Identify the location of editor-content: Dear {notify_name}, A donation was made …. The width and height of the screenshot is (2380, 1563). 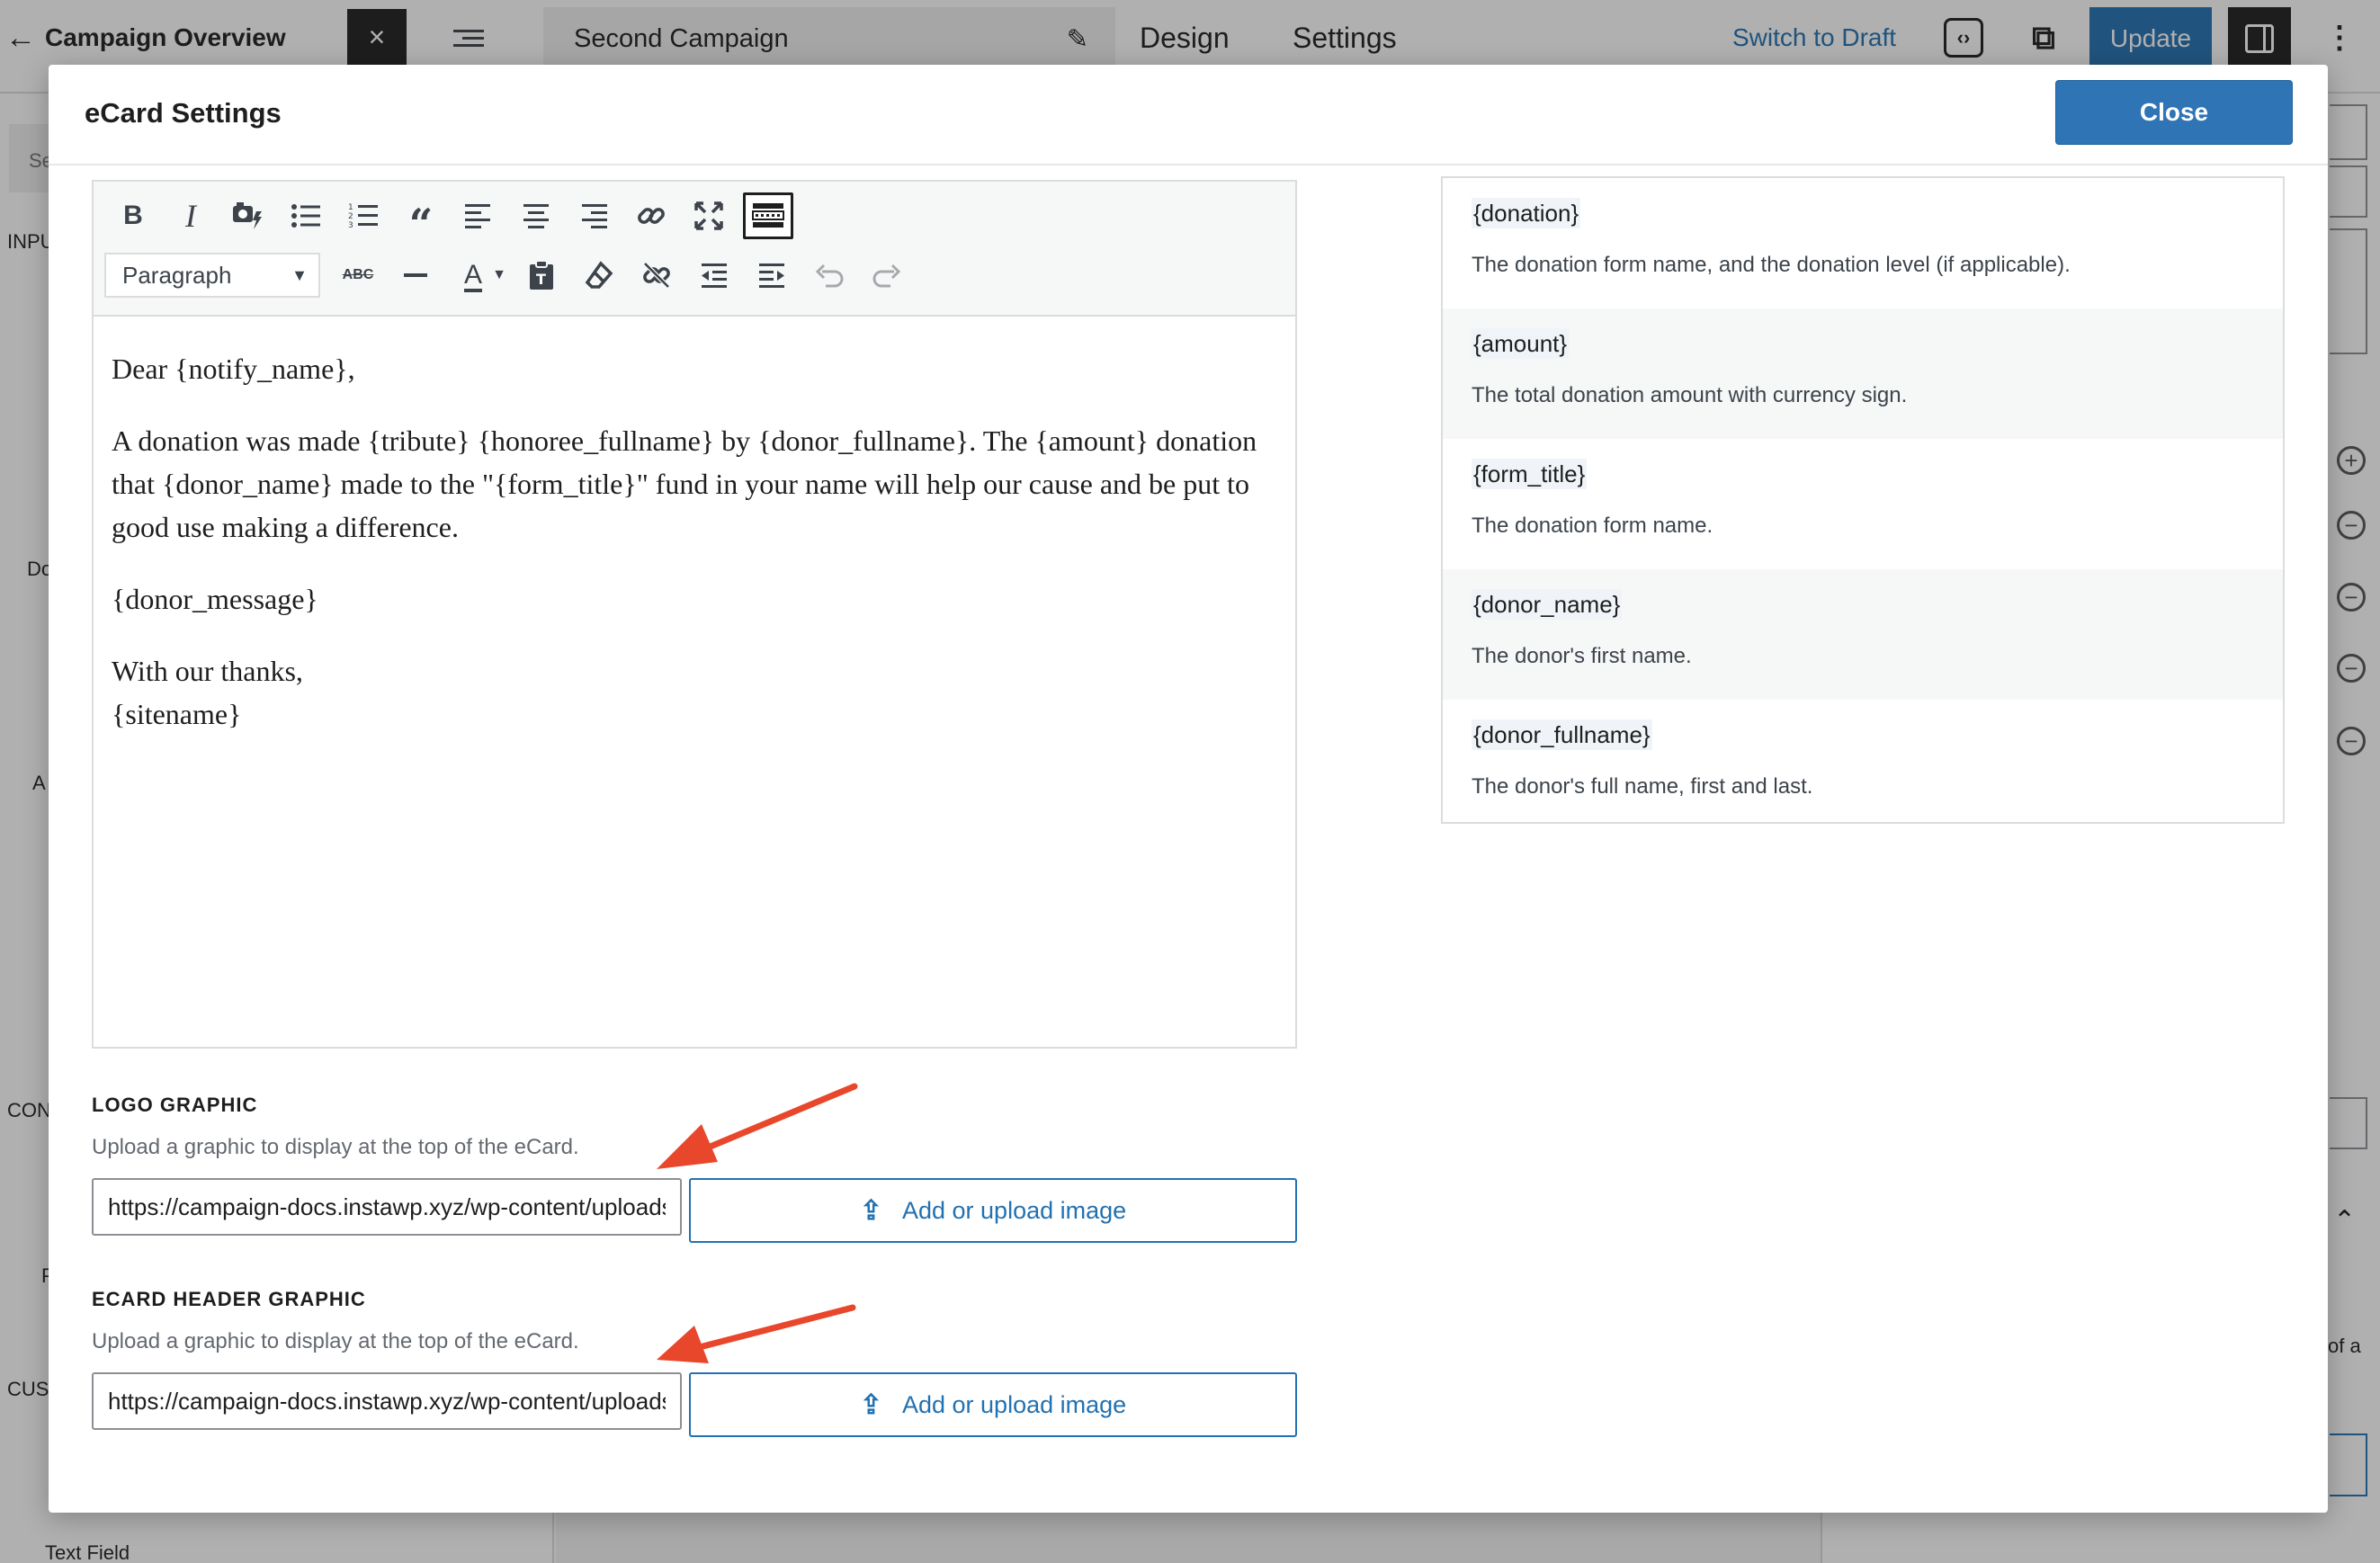
(694, 526).